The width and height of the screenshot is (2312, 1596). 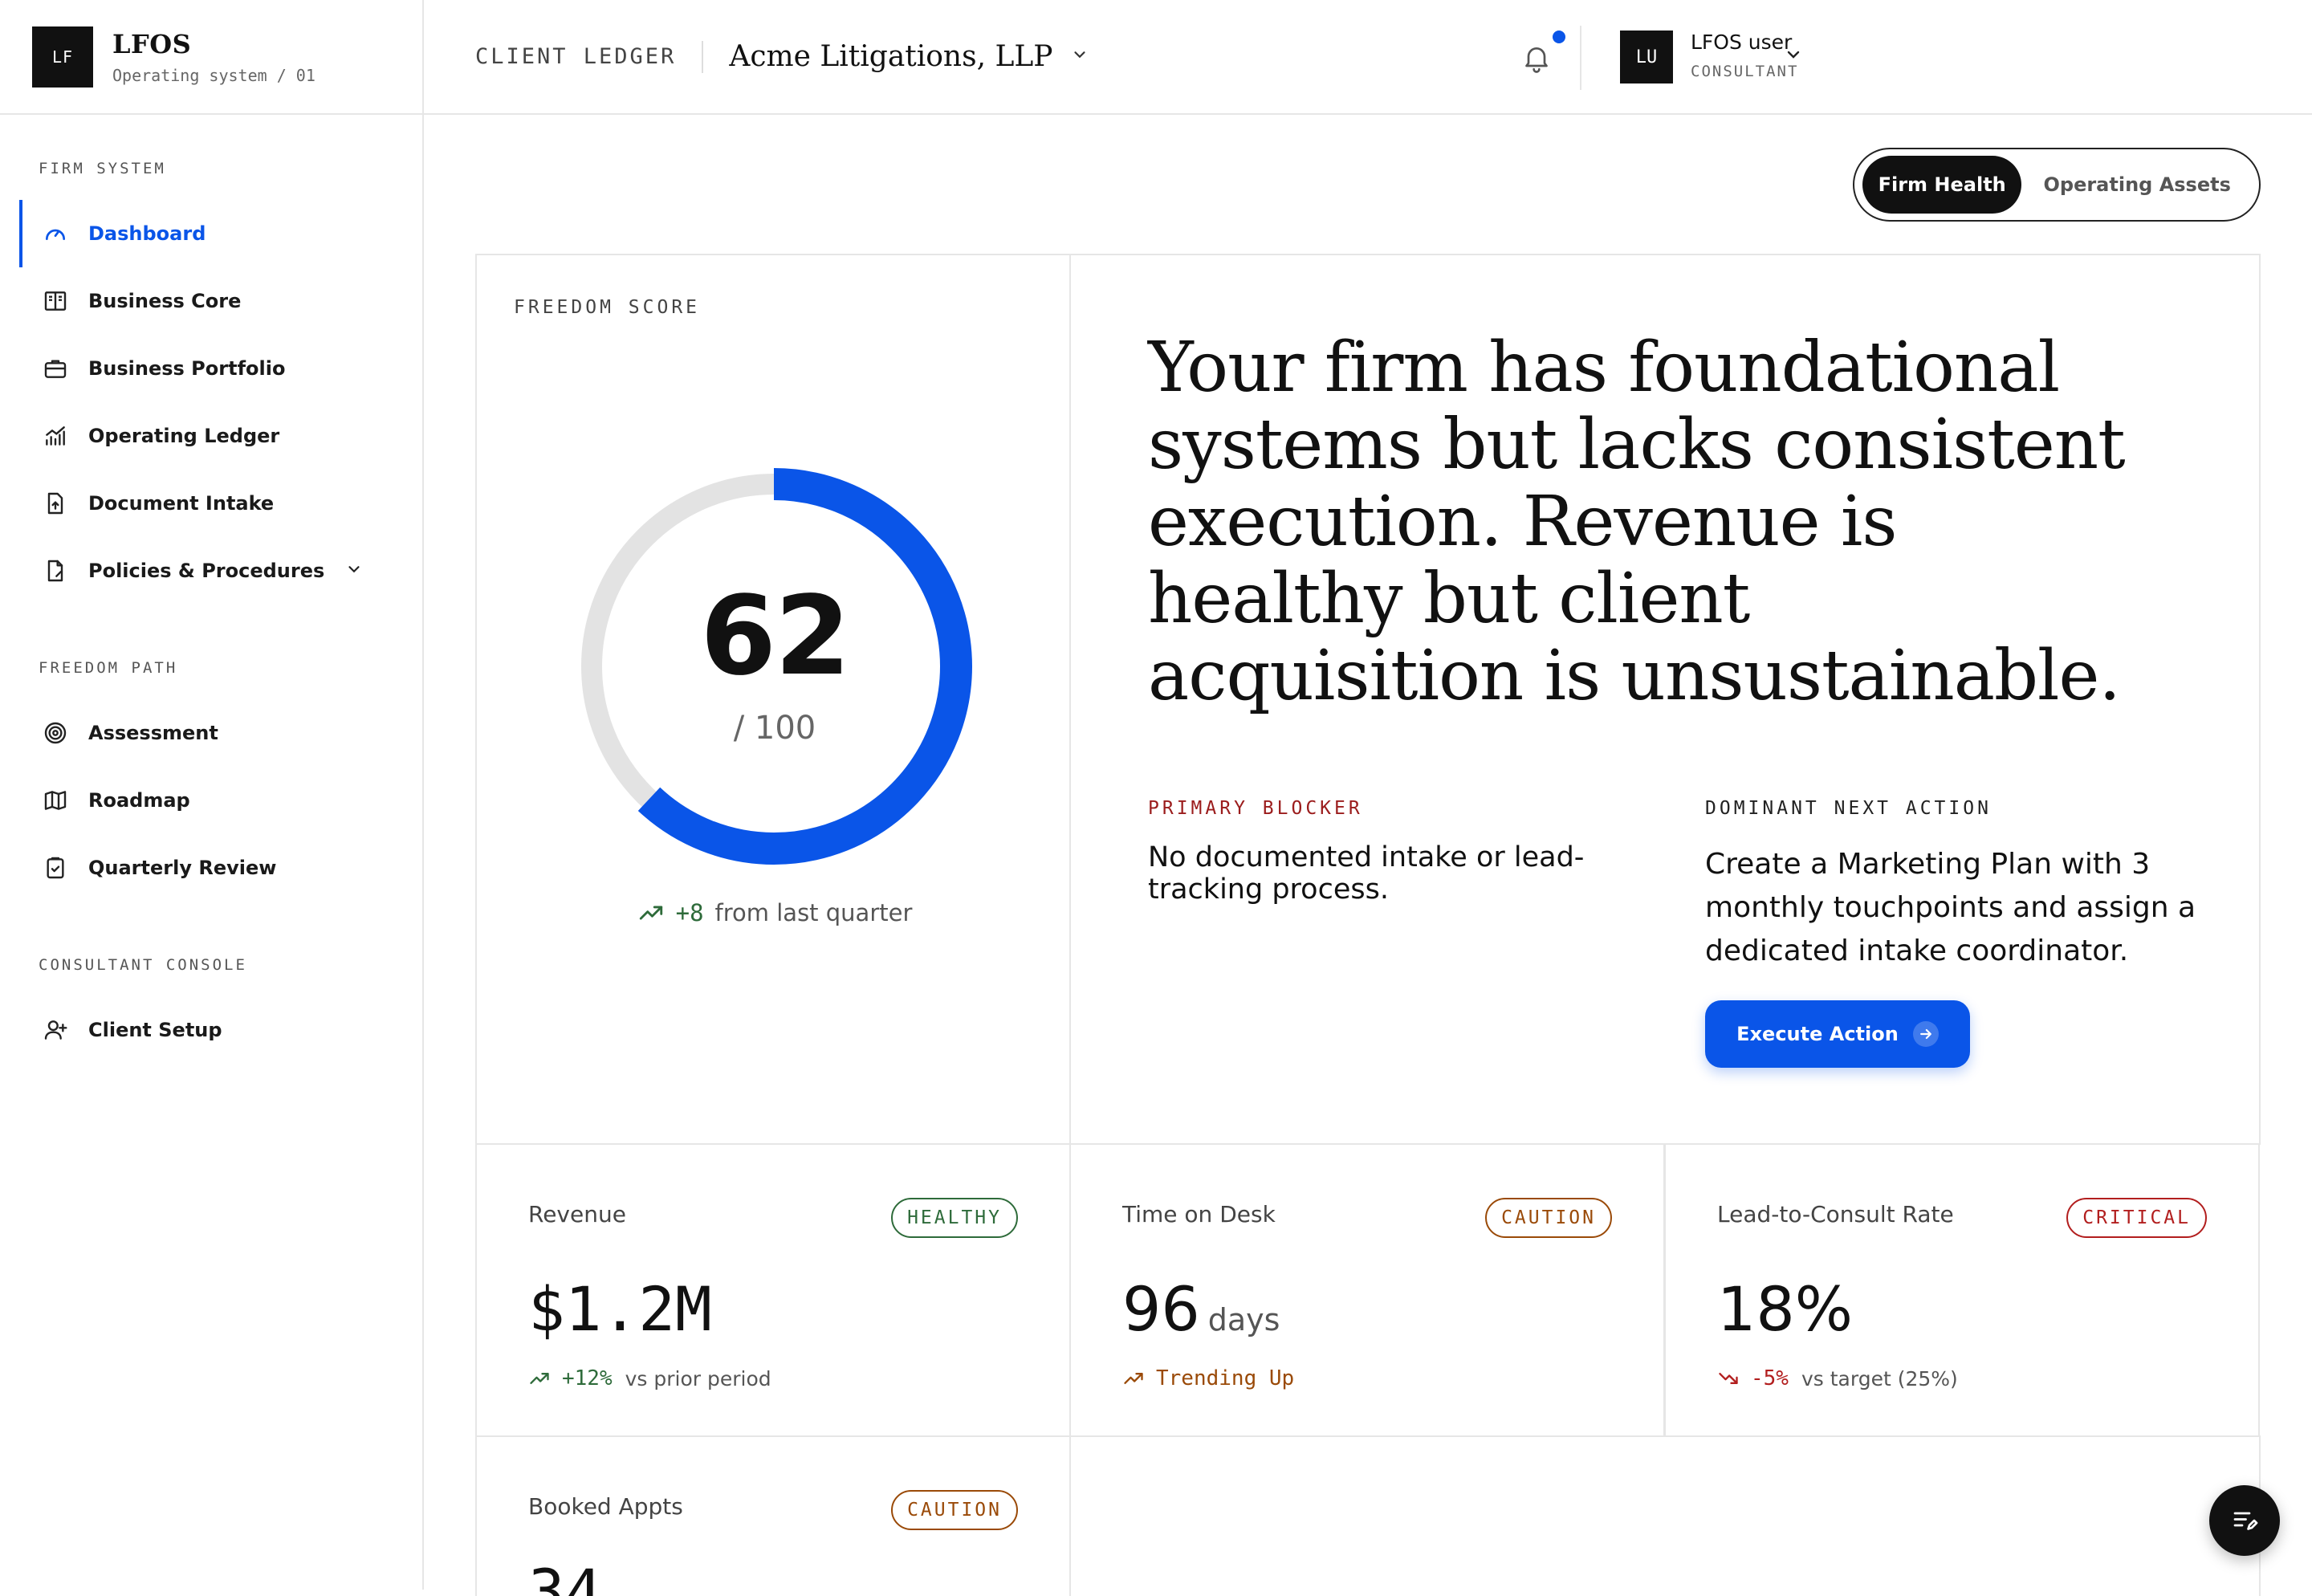 I want to click on gauge-icon, so click(x=55, y=234).